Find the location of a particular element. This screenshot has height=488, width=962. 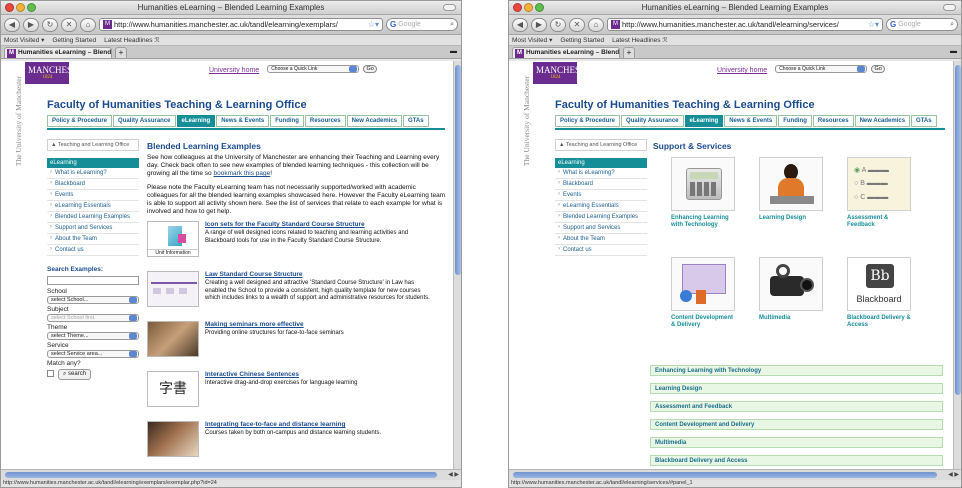

horizontal-scrollbar: ◀ ▶ is located at coordinates (735, 474).